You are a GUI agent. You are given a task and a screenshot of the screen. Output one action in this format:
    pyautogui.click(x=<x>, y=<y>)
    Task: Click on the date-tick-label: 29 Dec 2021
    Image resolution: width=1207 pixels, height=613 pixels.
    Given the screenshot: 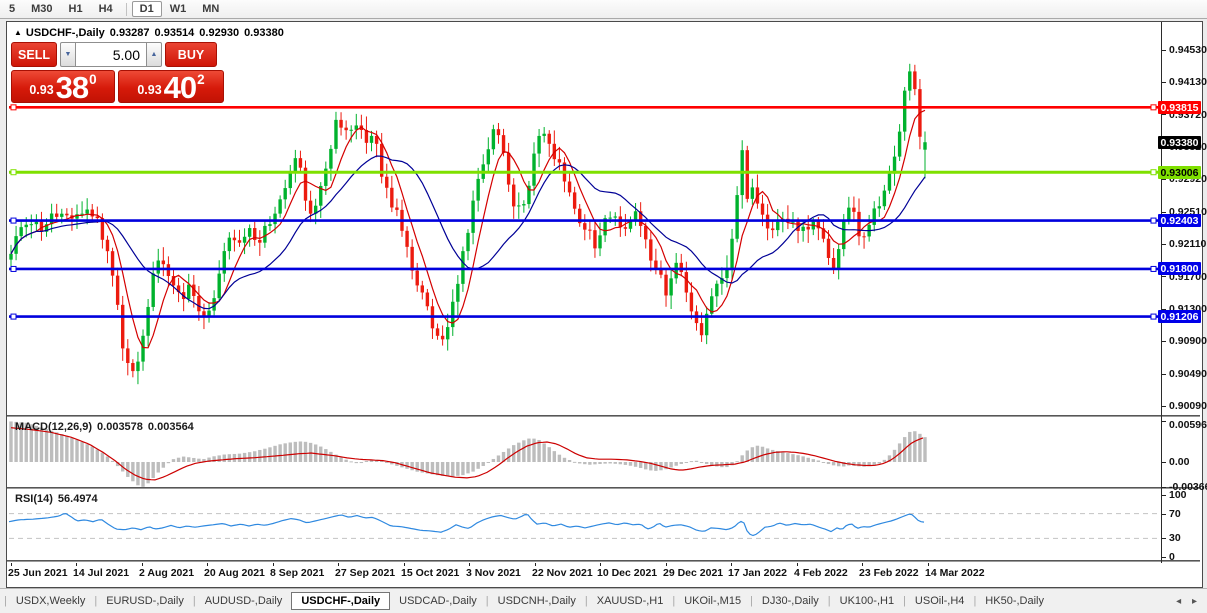 What is the action you would take?
    pyautogui.click(x=693, y=573)
    